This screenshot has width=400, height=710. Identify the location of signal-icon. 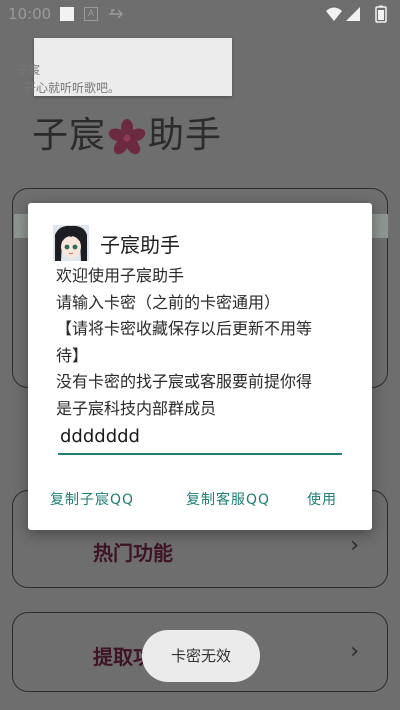
(353, 14).